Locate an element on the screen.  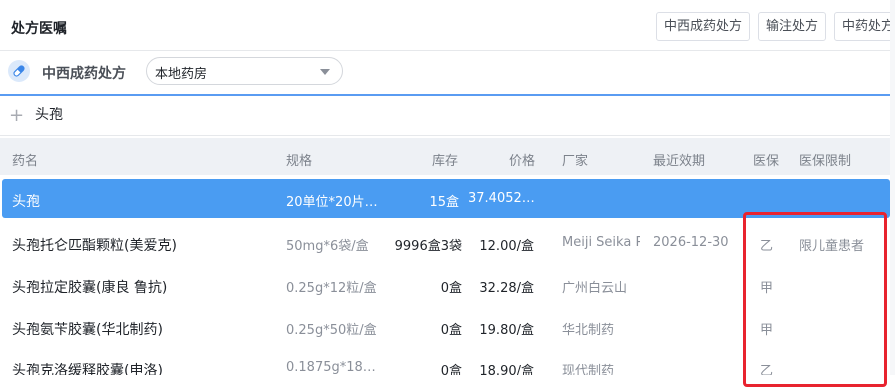
drug-price: 32.28/盒 is located at coordinates (506, 288).